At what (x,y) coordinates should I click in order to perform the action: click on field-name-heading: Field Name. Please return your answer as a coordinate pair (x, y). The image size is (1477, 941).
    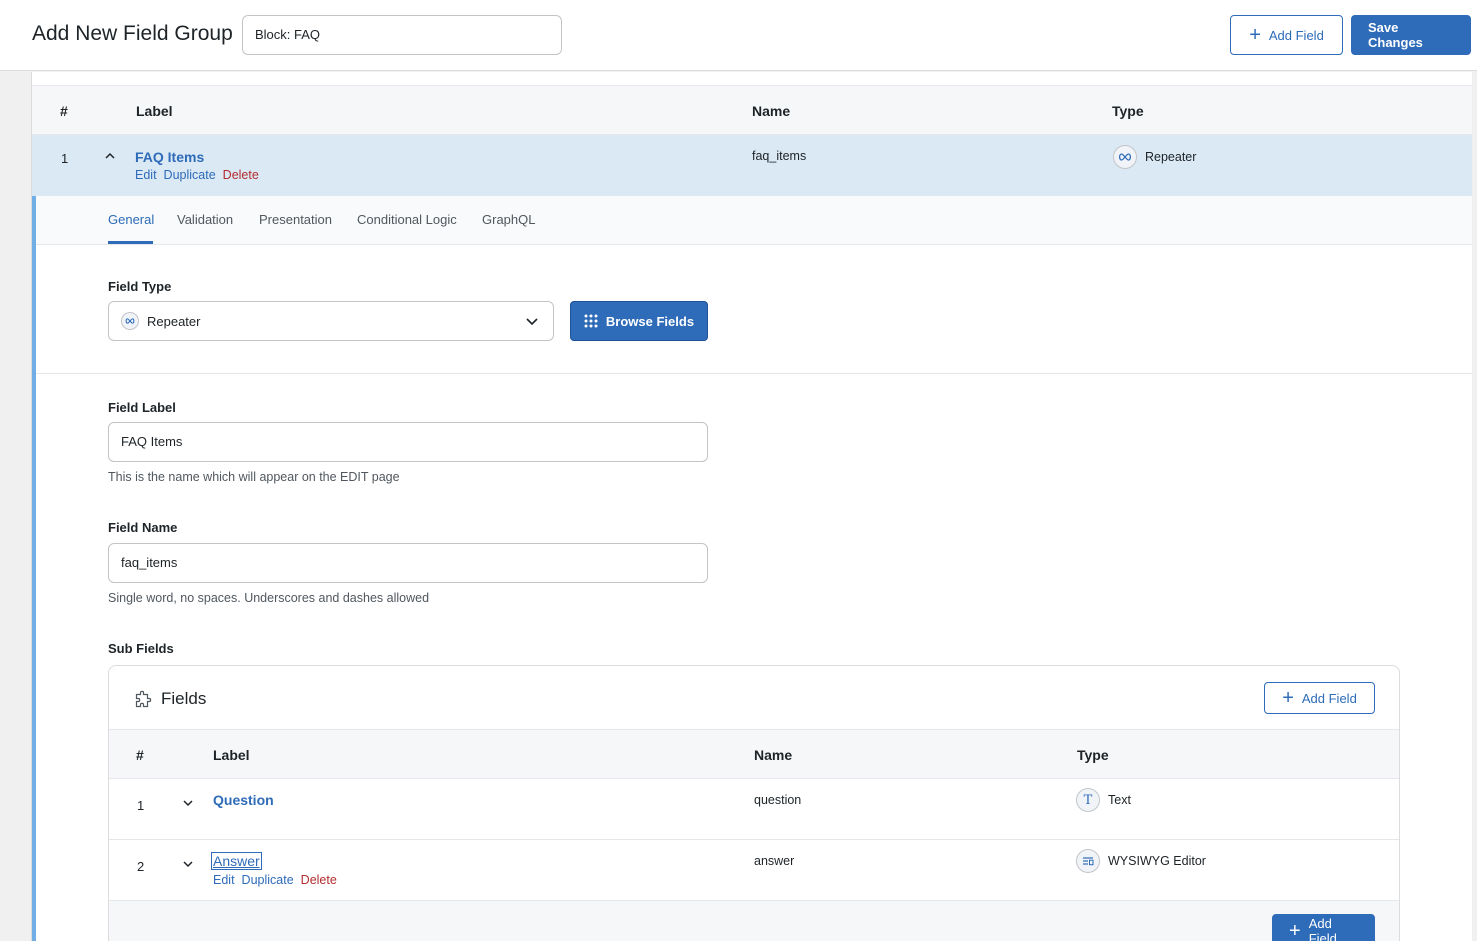
    Looking at the image, I should click on (143, 527).